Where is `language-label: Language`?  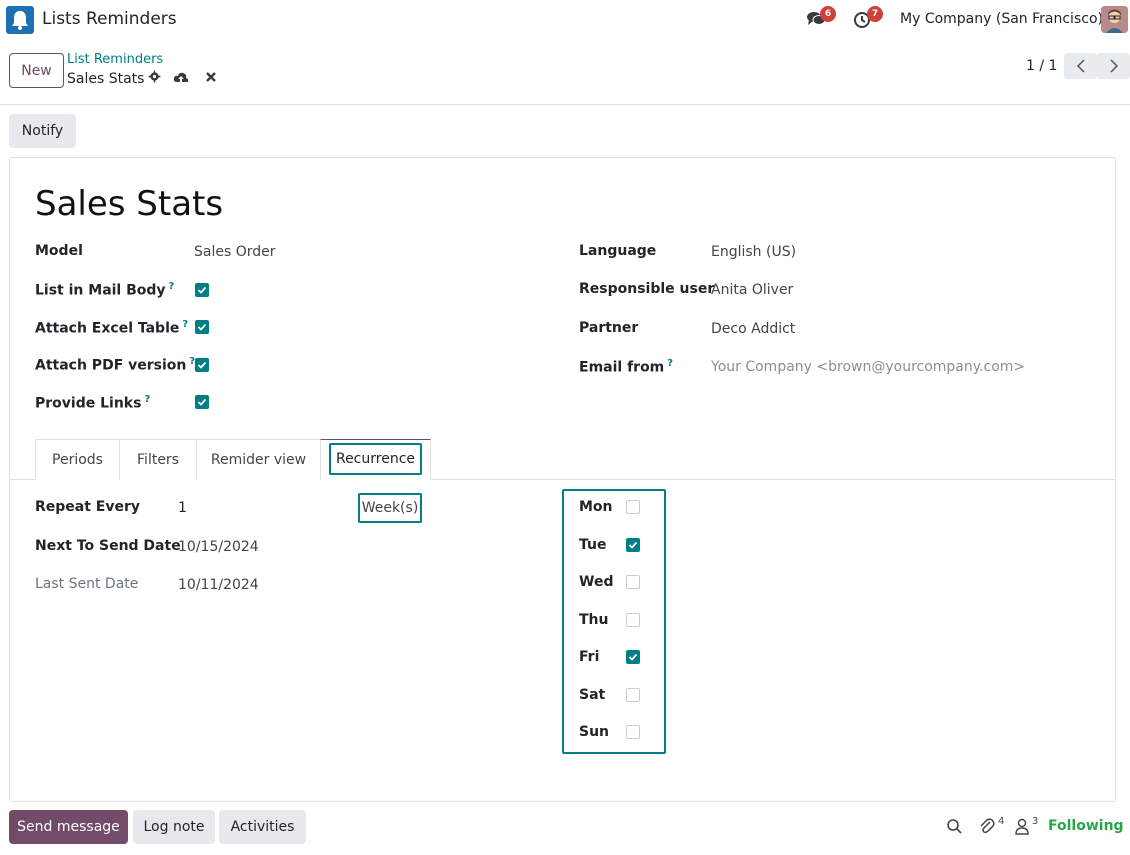 language-label: Language is located at coordinates (618, 251).